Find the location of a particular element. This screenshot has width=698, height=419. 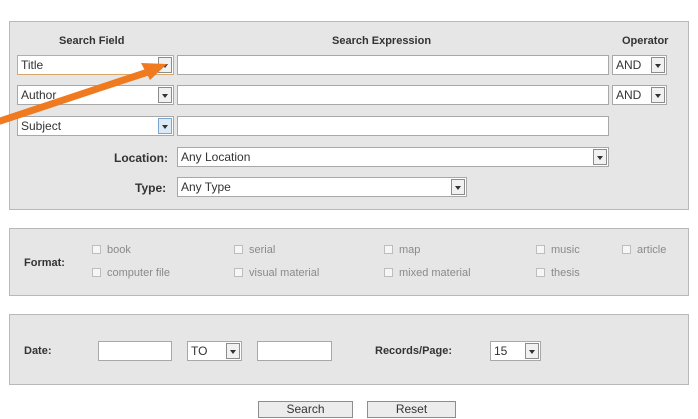

format-checkbox-music: music is located at coordinates (558, 250).